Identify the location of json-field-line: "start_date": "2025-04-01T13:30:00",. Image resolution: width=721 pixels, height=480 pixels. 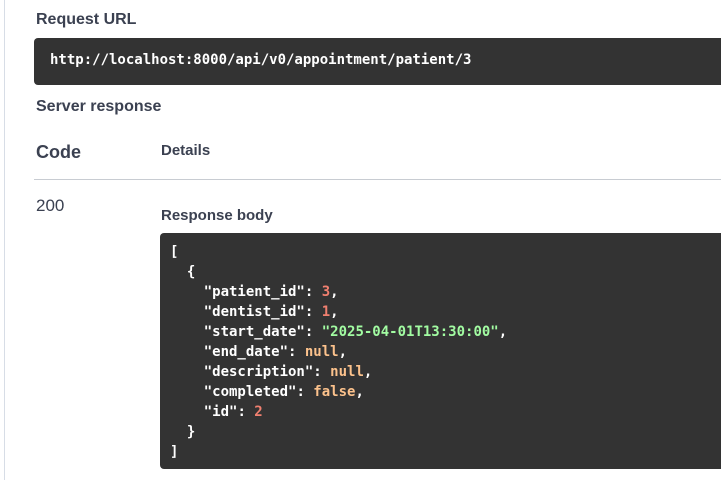
(355, 332).